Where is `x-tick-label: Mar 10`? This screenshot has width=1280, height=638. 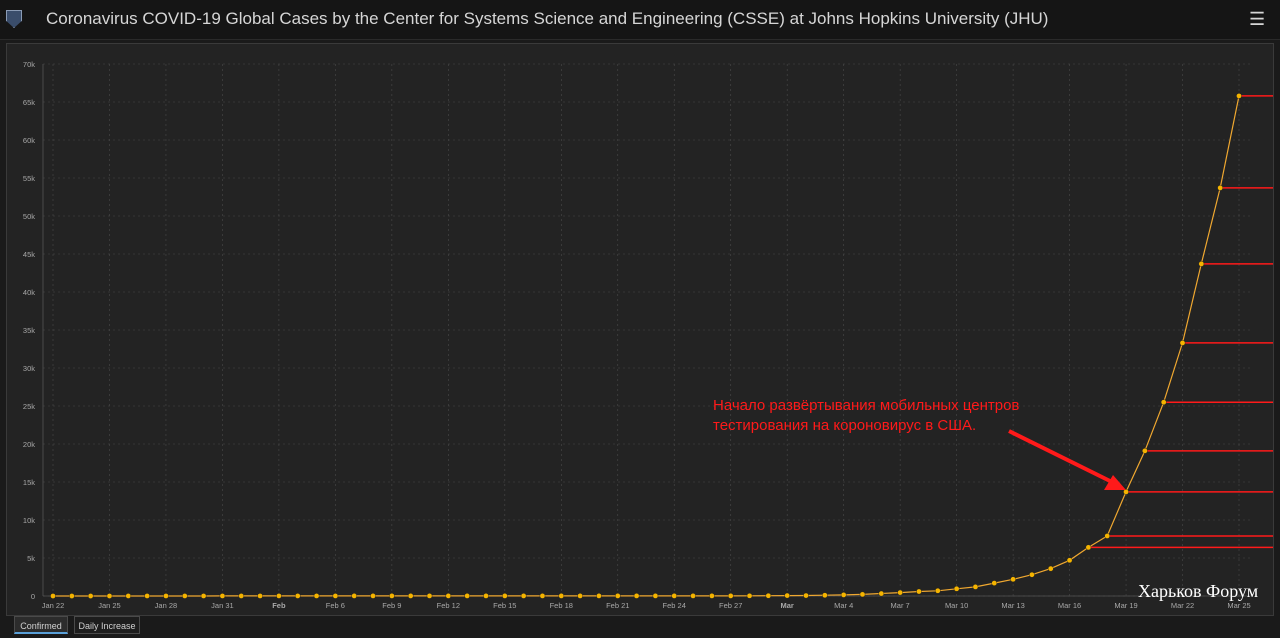
x-tick-label: Mar 10 is located at coordinates (956, 605).